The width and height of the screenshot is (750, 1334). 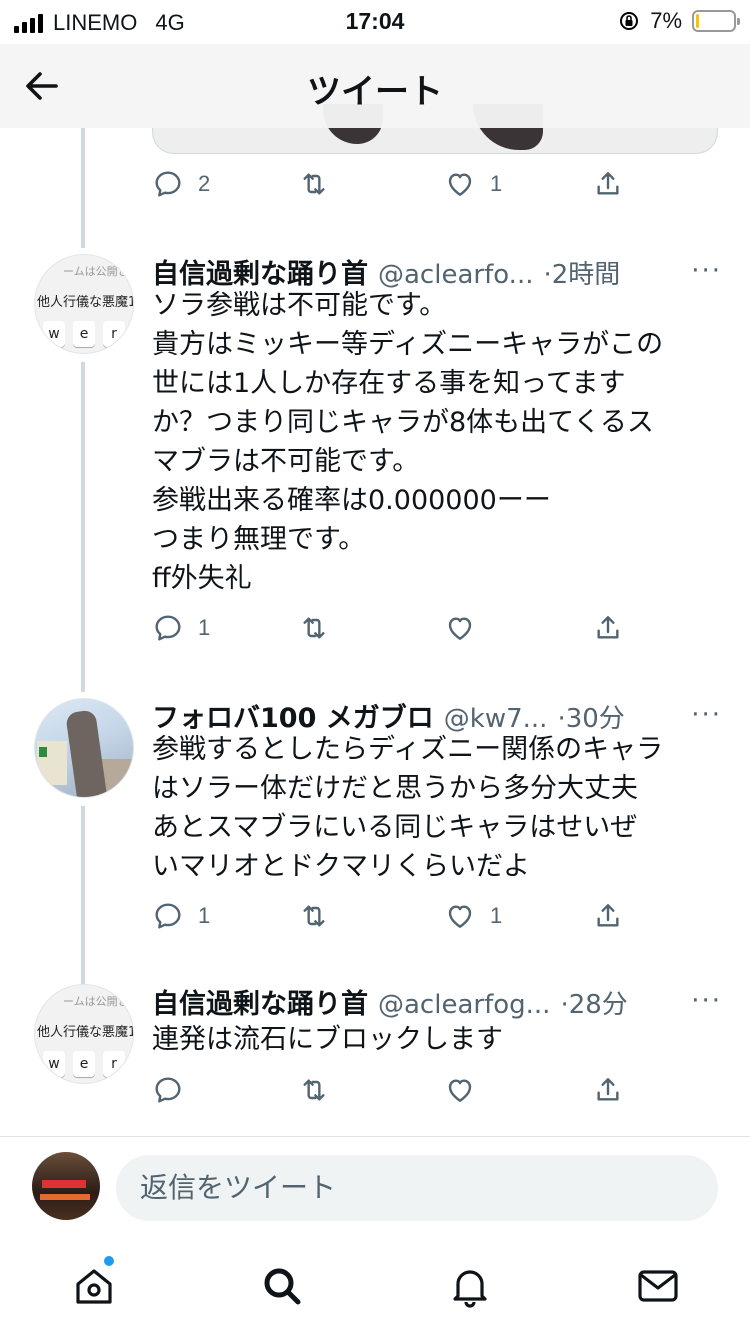 I want to click on tweet-header: 自信過剰な踊り首 @aclearfog... ·28分 ···, so click(x=437, y=1001).